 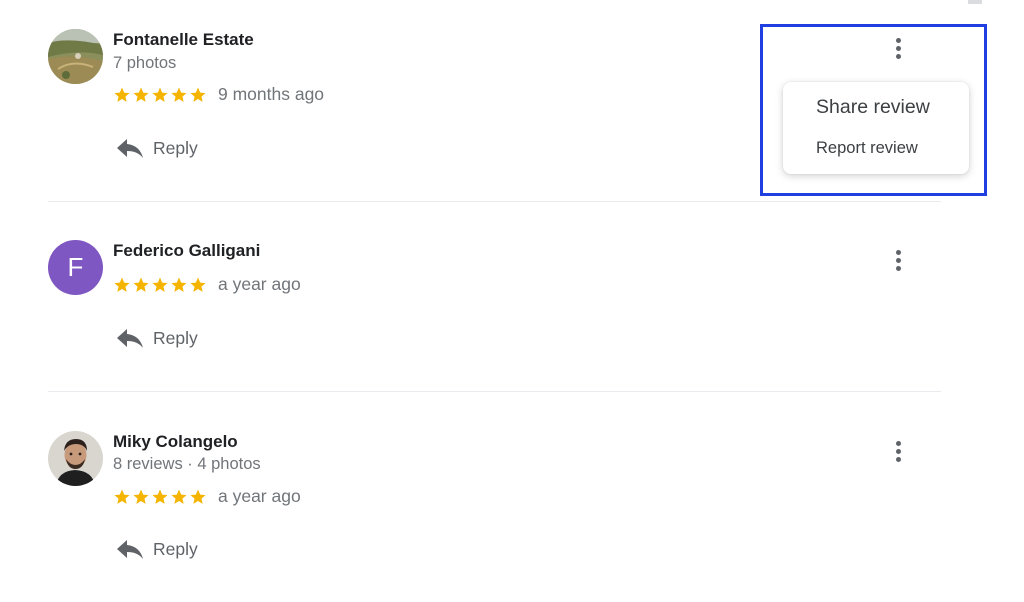 I want to click on review-date: 9 months ago, so click(x=271, y=94).